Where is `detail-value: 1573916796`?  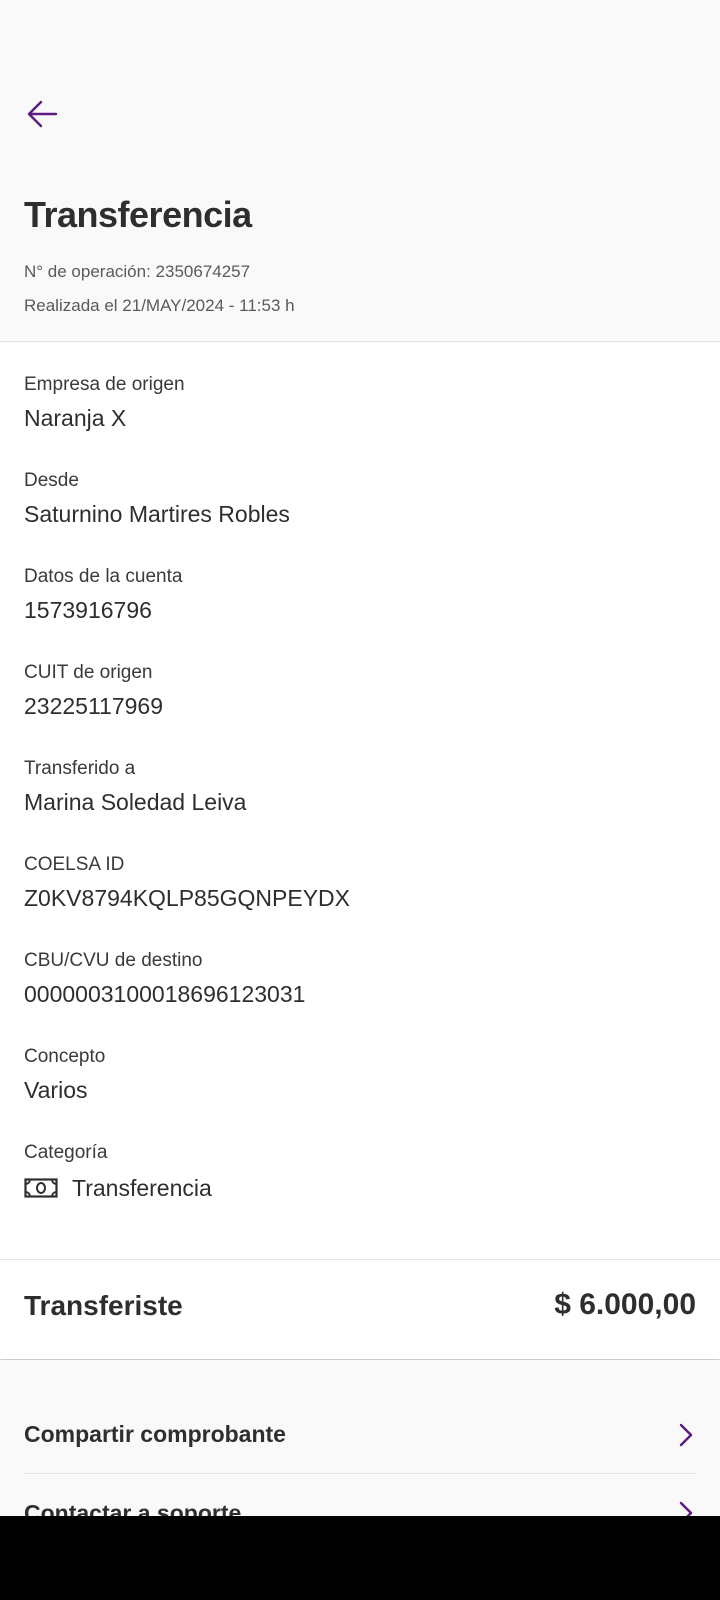
detail-value: 1573916796 is located at coordinates (88, 610).